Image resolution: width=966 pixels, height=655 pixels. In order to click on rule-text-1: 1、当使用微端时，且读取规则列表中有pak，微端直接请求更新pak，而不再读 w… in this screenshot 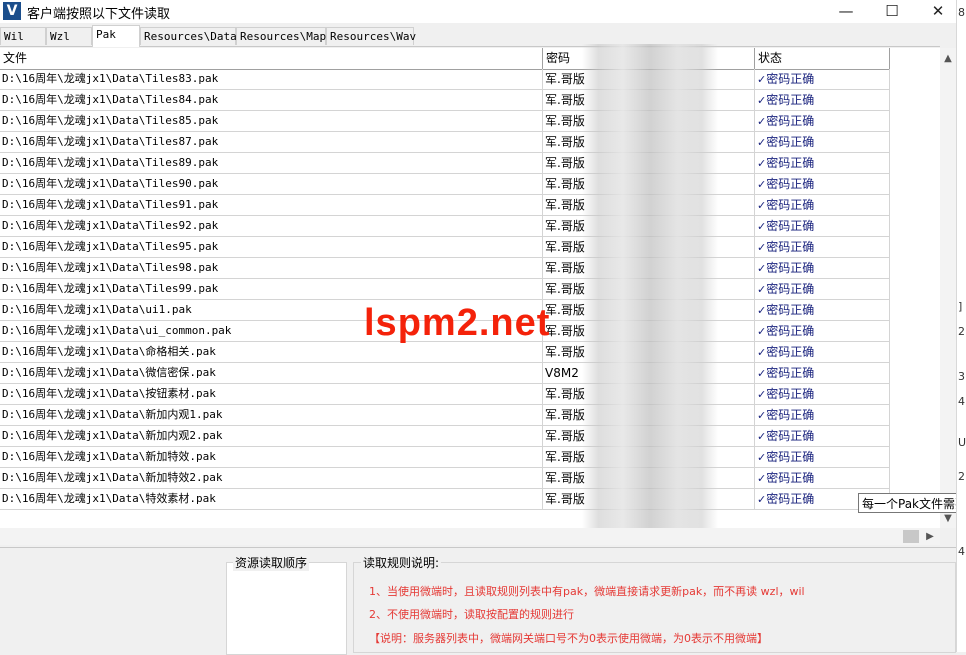, I will do `click(587, 591)`.